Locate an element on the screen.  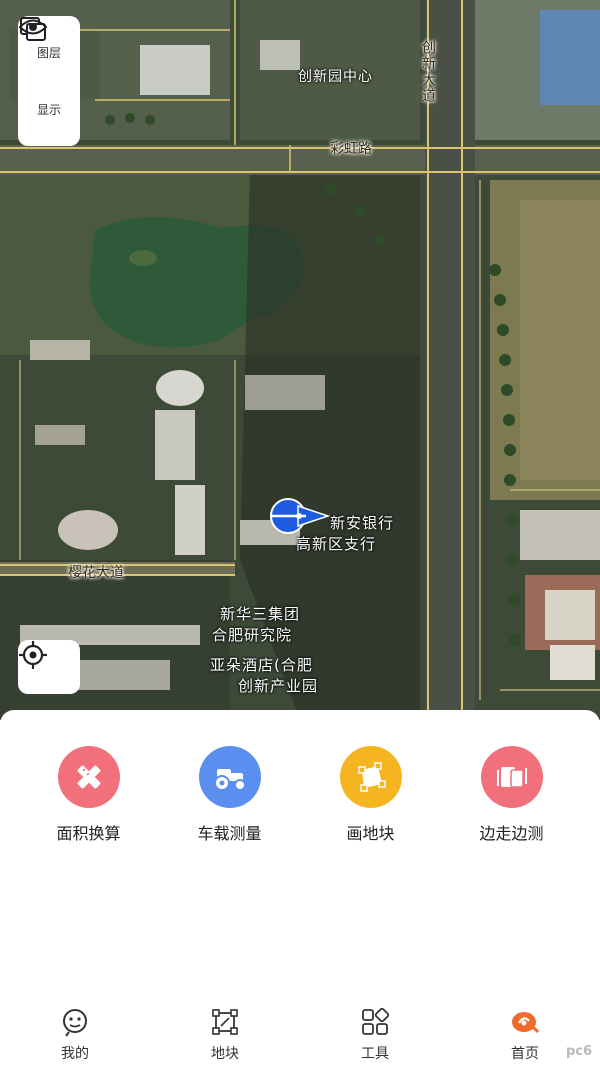
tool-row: 面积换算 车载测量 画地块 边走边测 is located at coordinates (300, 795).